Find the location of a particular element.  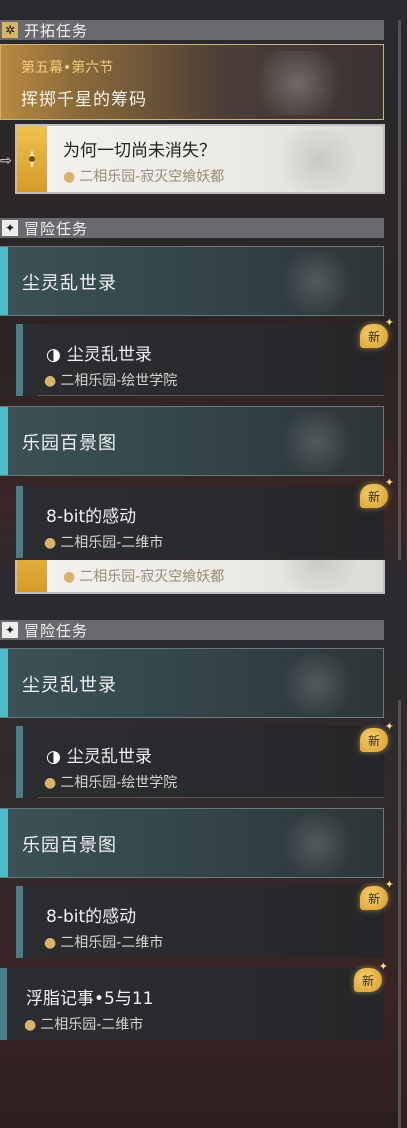

main-quest-name: 挥掷千星的筹码 is located at coordinates (84, 100).